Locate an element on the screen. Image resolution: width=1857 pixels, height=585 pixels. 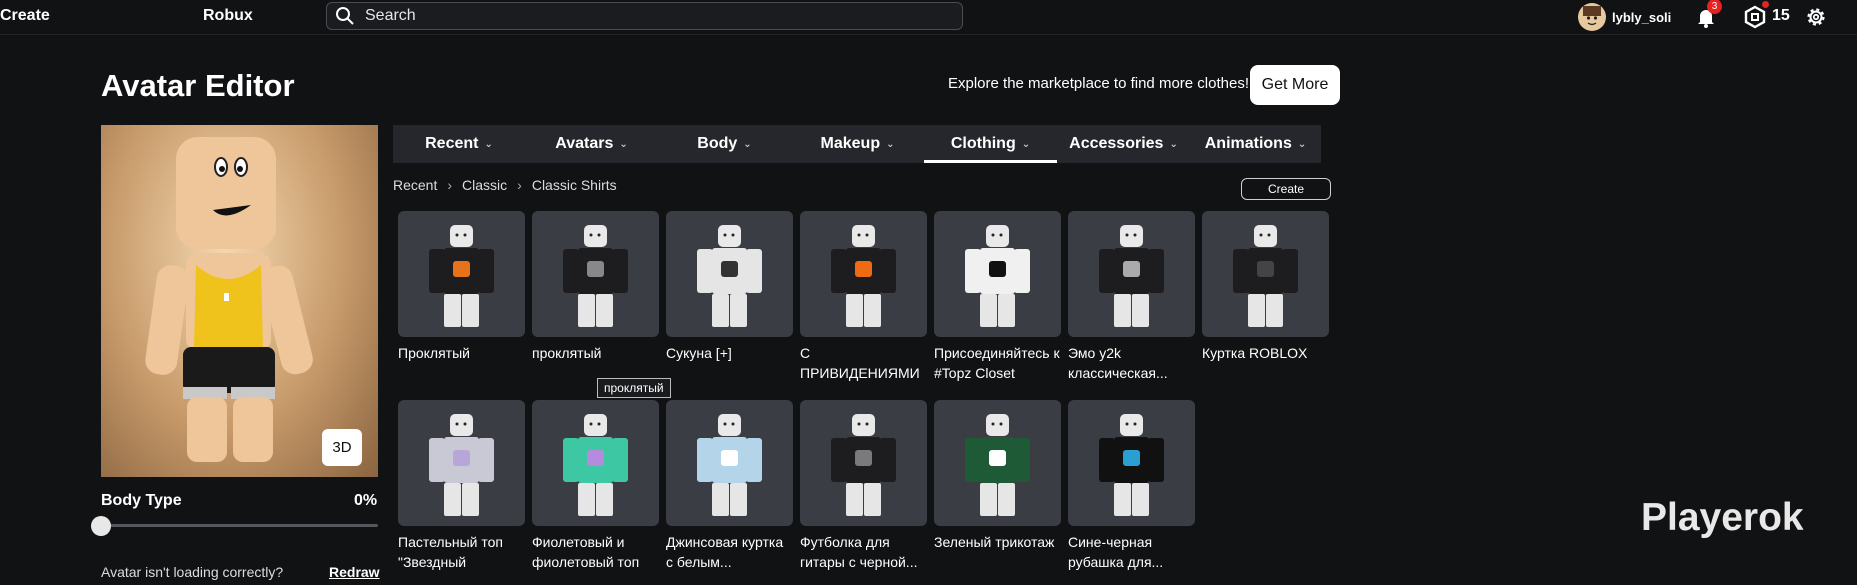
search-input is located at coordinates (645, 16).